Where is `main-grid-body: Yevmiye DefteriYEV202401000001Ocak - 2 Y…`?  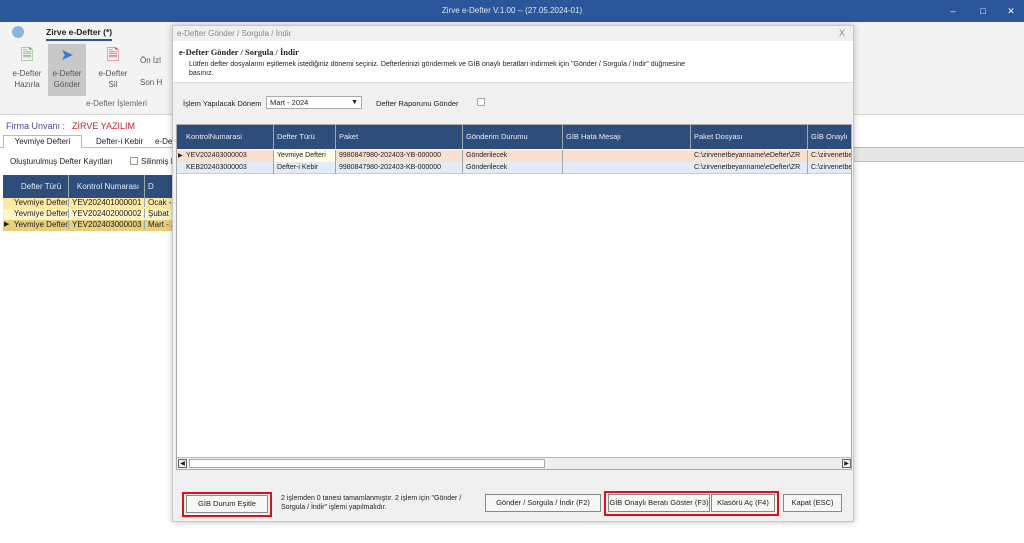
main-grid-body: Yevmiye DefteriYEV202401000001Ocak - 2 Y… is located at coordinates (88, 214).